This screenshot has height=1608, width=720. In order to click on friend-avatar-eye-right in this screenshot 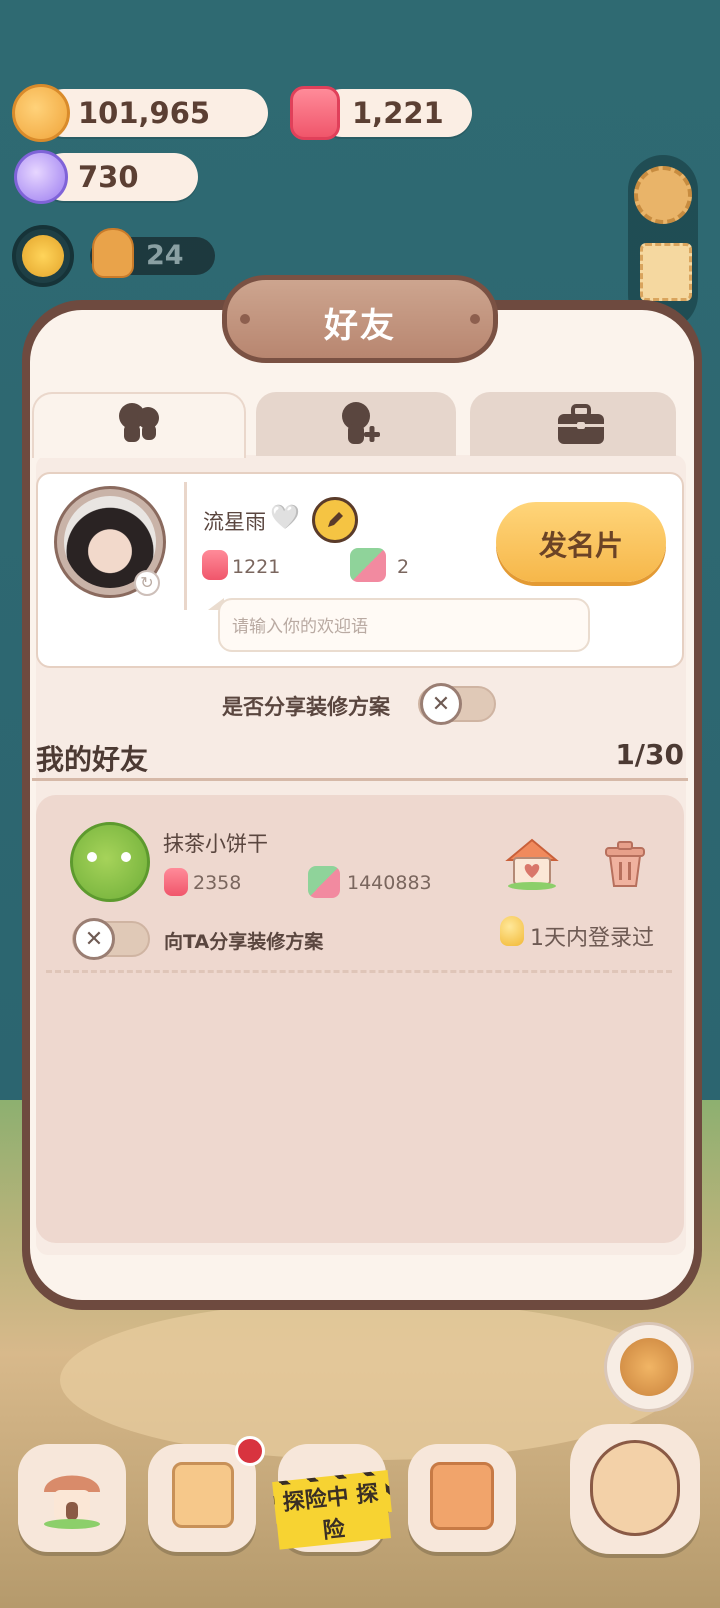, I will do `click(126, 857)`.